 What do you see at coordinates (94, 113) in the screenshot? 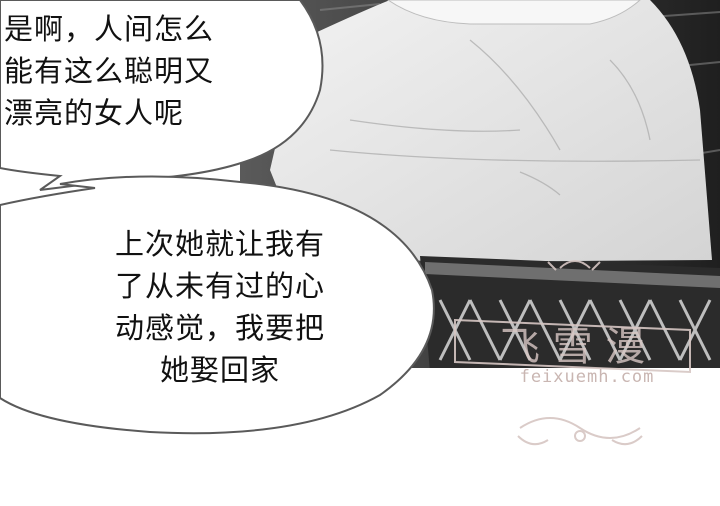
I see `speech-line: 漂亮的女人呢` at bounding box center [94, 113].